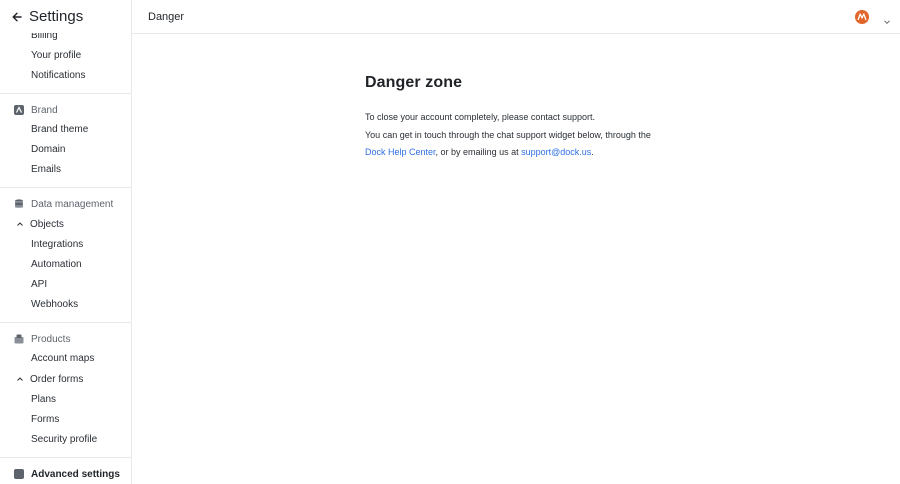 The width and height of the screenshot is (900, 484). What do you see at coordinates (51, 339) in the screenshot?
I see `sidebar-group-label: Products` at bounding box center [51, 339].